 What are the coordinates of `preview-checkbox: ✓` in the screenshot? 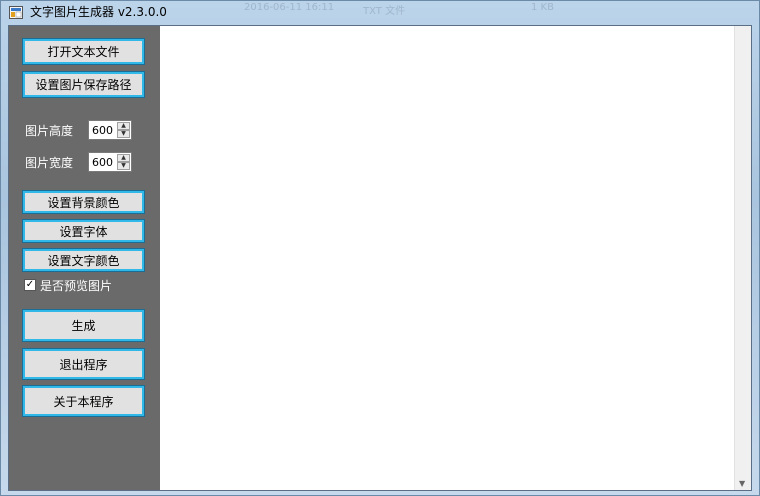 It's located at (30, 285).